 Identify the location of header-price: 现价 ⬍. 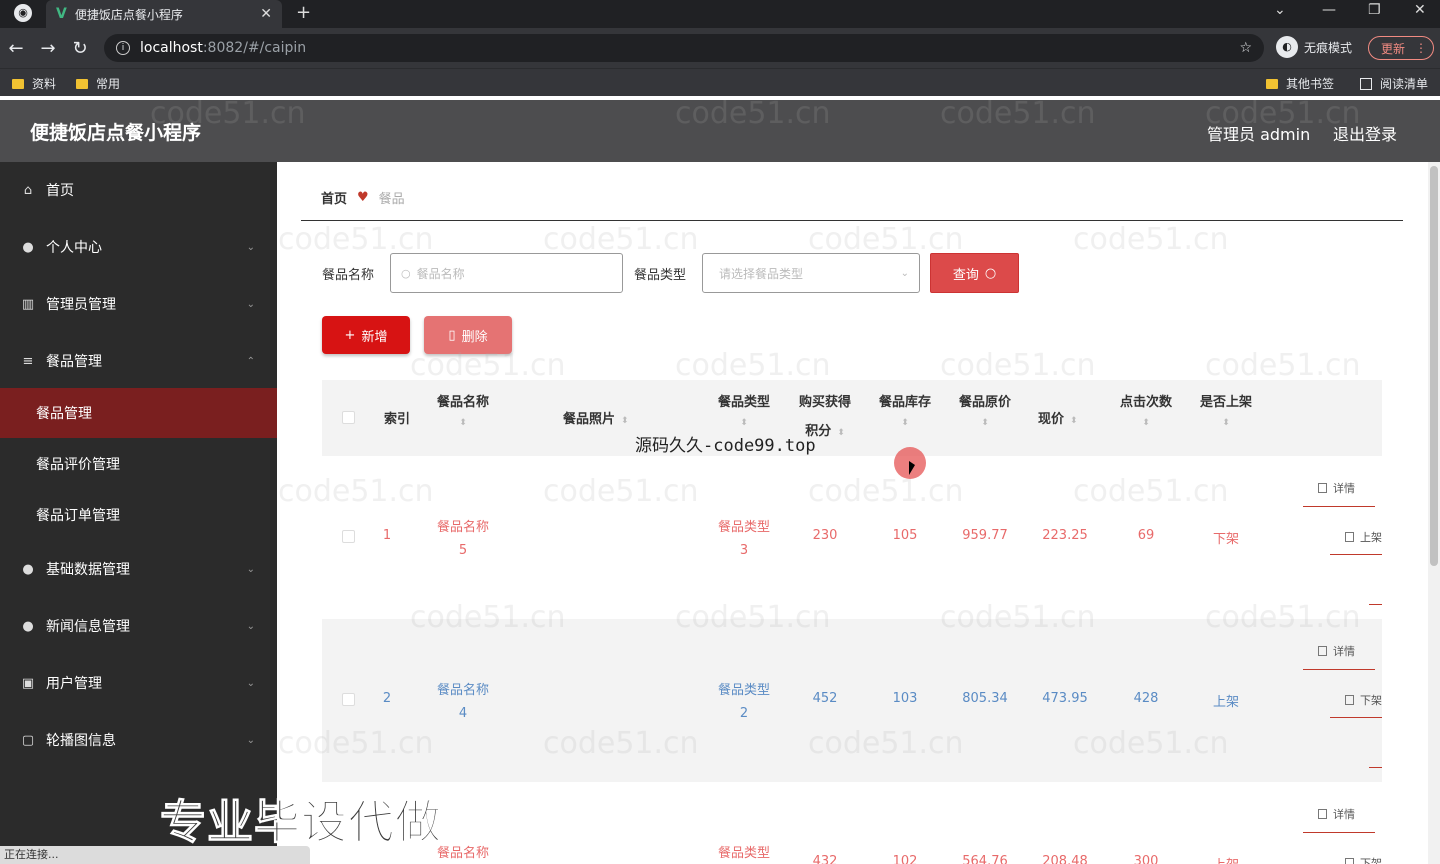
(1058, 417).